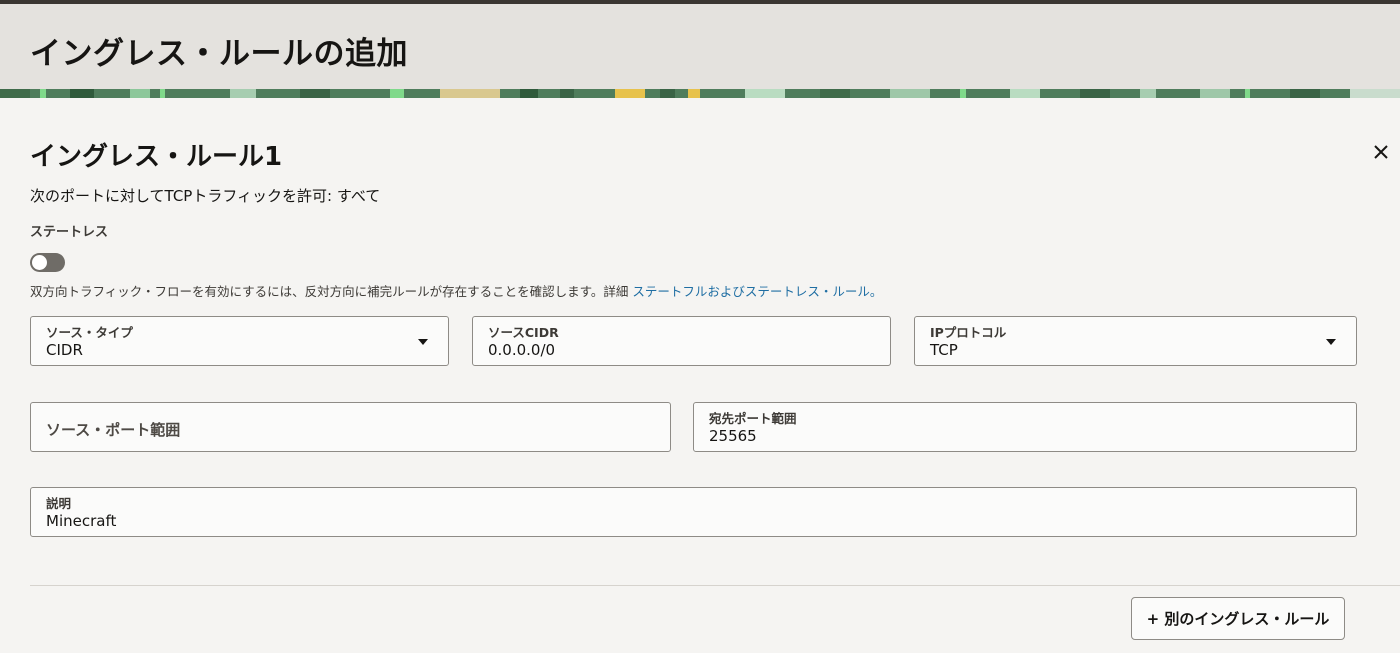 The height and width of the screenshot is (653, 1400). What do you see at coordinates (681, 341) in the screenshot?
I see `source-cidr-input: ソースCIDR 0.0.0.0/0` at bounding box center [681, 341].